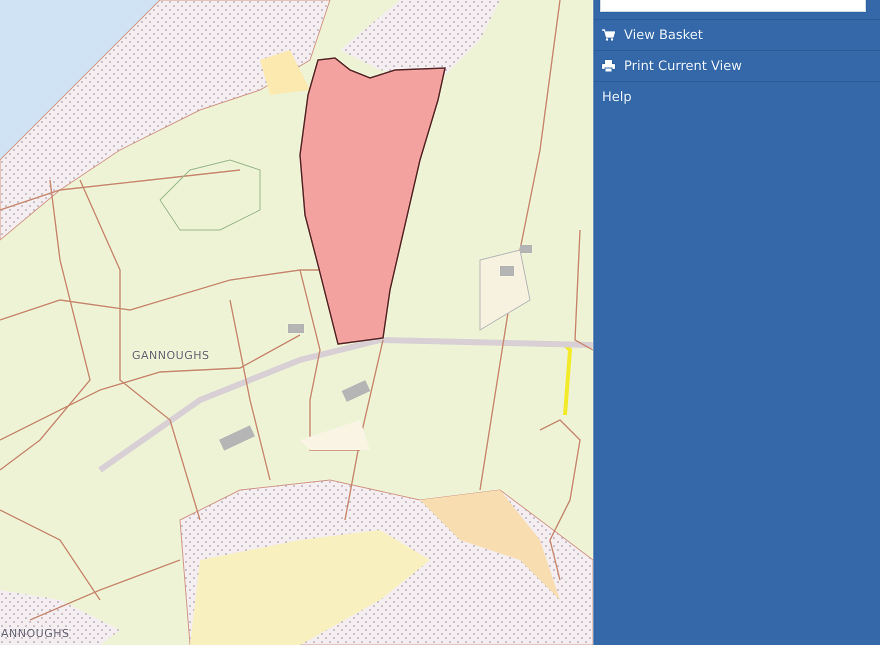 The width and height of the screenshot is (880, 645). What do you see at coordinates (737, 66) in the screenshot?
I see `menu-link: Print Current View` at bounding box center [737, 66].